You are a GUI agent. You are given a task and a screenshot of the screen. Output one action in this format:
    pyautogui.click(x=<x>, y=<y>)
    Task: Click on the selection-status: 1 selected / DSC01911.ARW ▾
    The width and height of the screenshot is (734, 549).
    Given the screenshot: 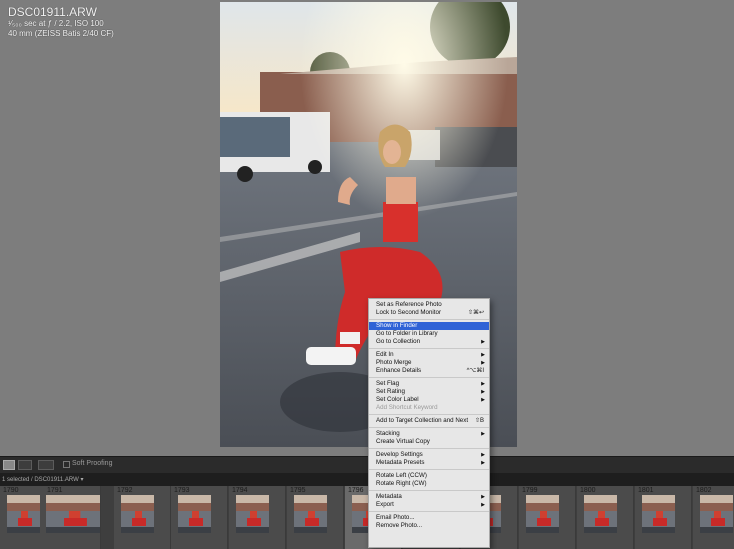 What is the action you would take?
    pyautogui.click(x=43, y=479)
    